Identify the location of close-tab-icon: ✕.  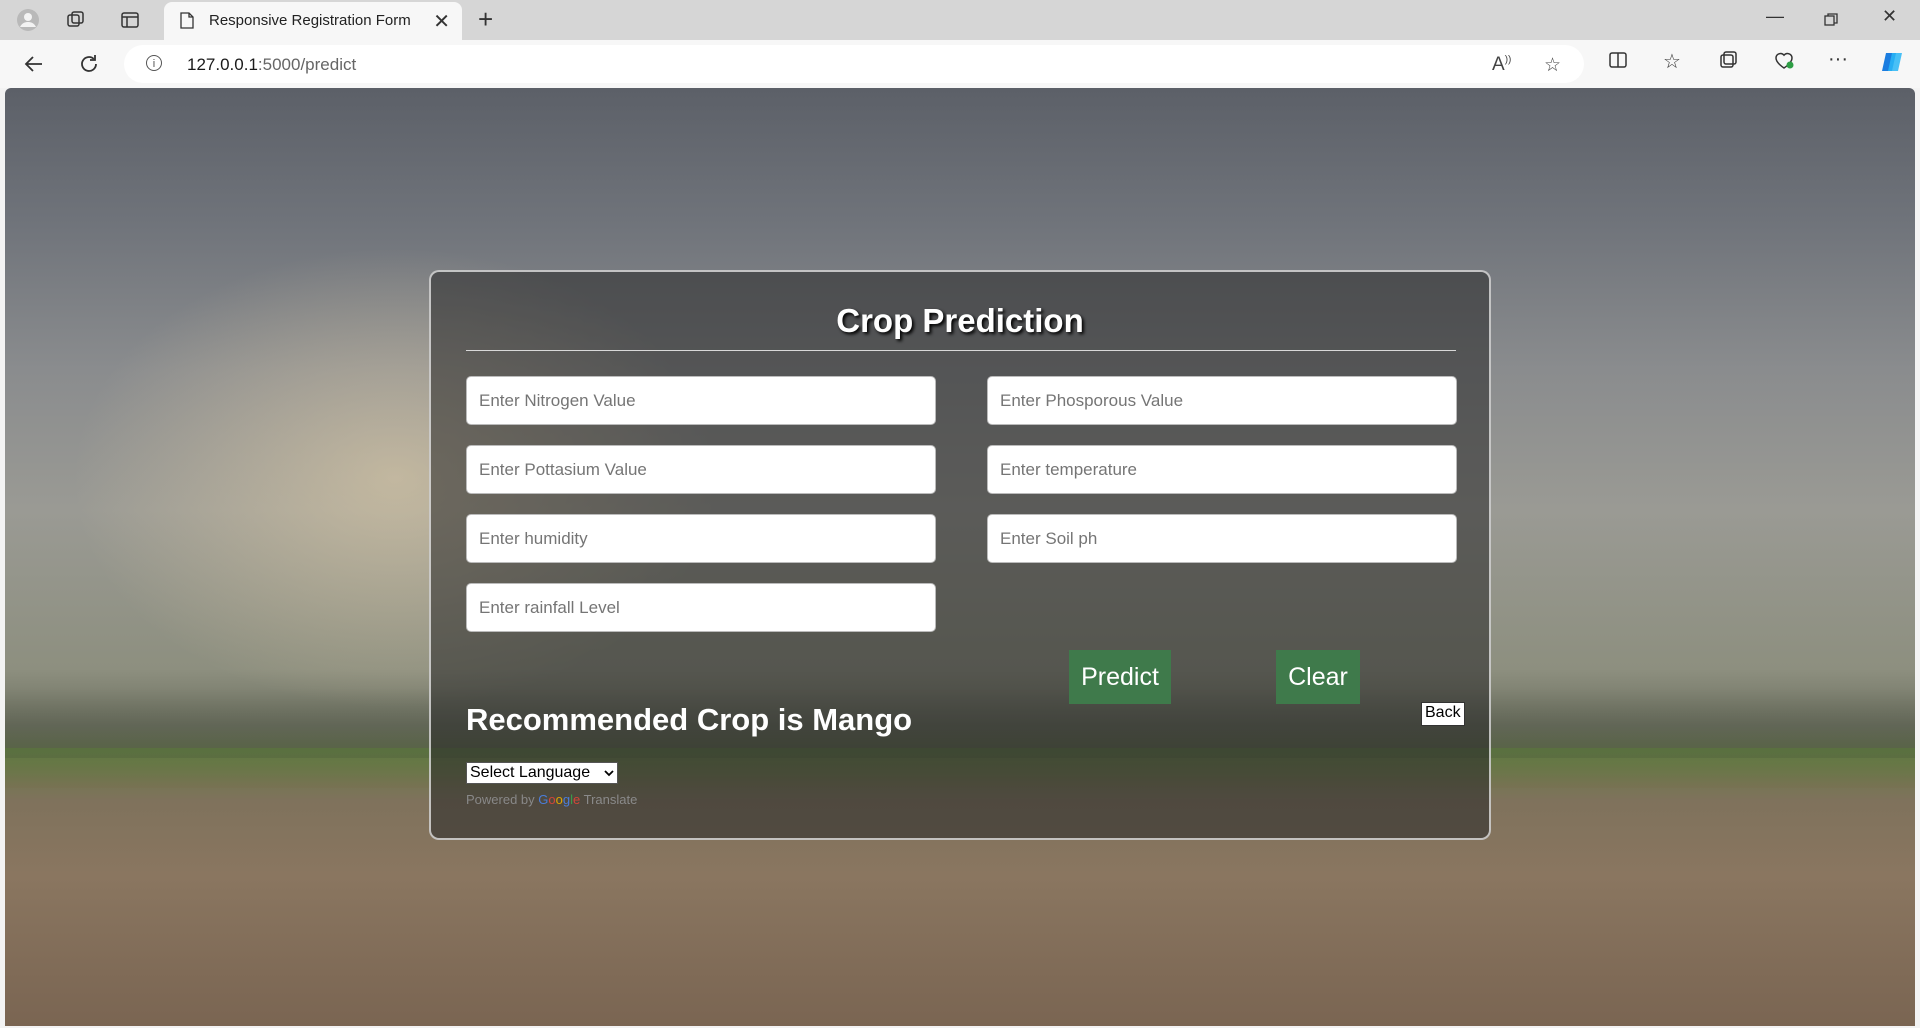
(441, 21).